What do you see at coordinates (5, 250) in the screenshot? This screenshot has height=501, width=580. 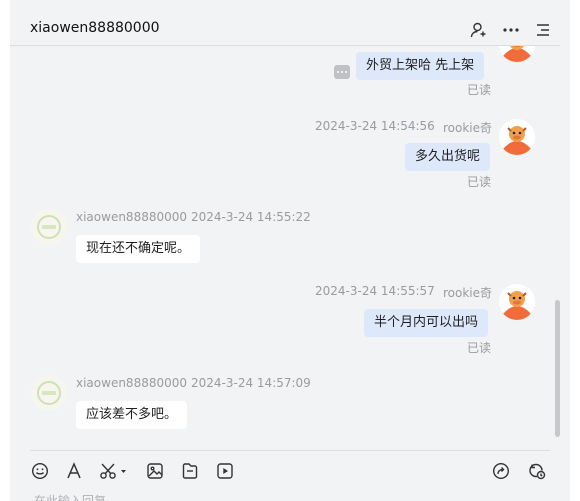 I see `left-panel-edge` at bounding box center [5, 250].